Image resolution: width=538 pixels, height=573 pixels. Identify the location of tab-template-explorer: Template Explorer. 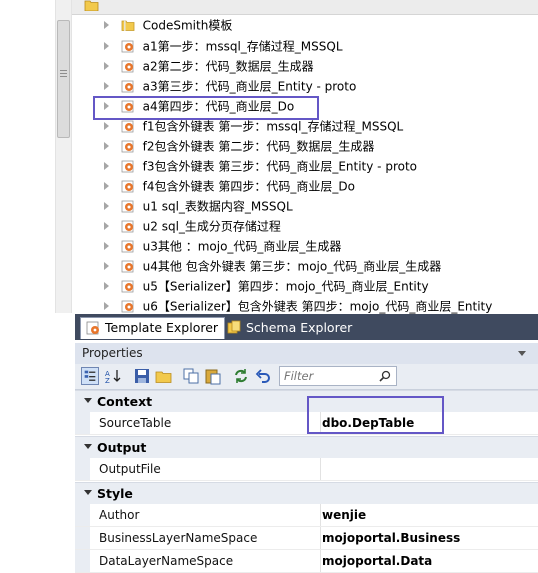
(153, 328).